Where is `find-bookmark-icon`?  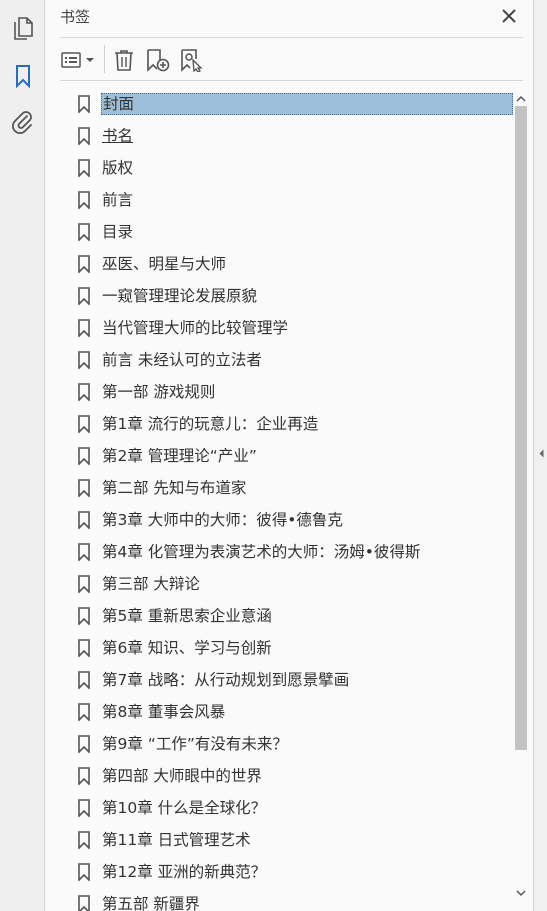 find-bookmark-icon is located at coordinates (192, 60).